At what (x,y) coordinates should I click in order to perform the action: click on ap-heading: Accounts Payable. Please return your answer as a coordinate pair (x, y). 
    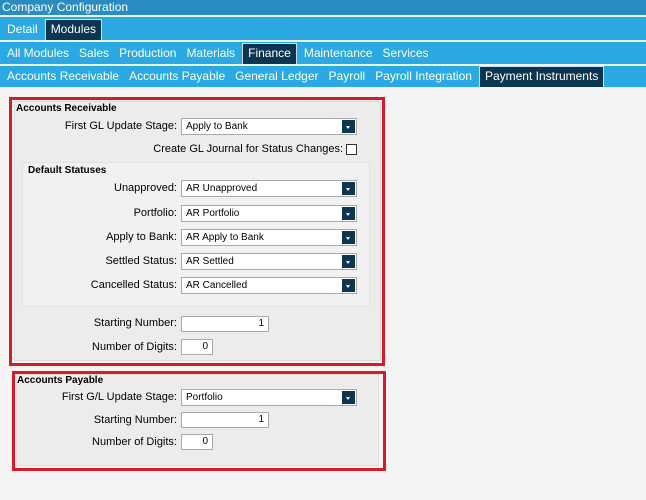
    Looking at the image, I should click on (60, 380).